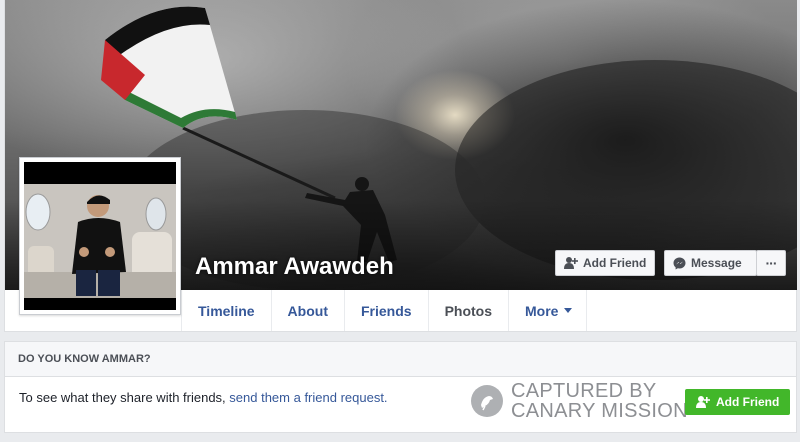  I want to click on canary-mission-logo, so click(487, 401).